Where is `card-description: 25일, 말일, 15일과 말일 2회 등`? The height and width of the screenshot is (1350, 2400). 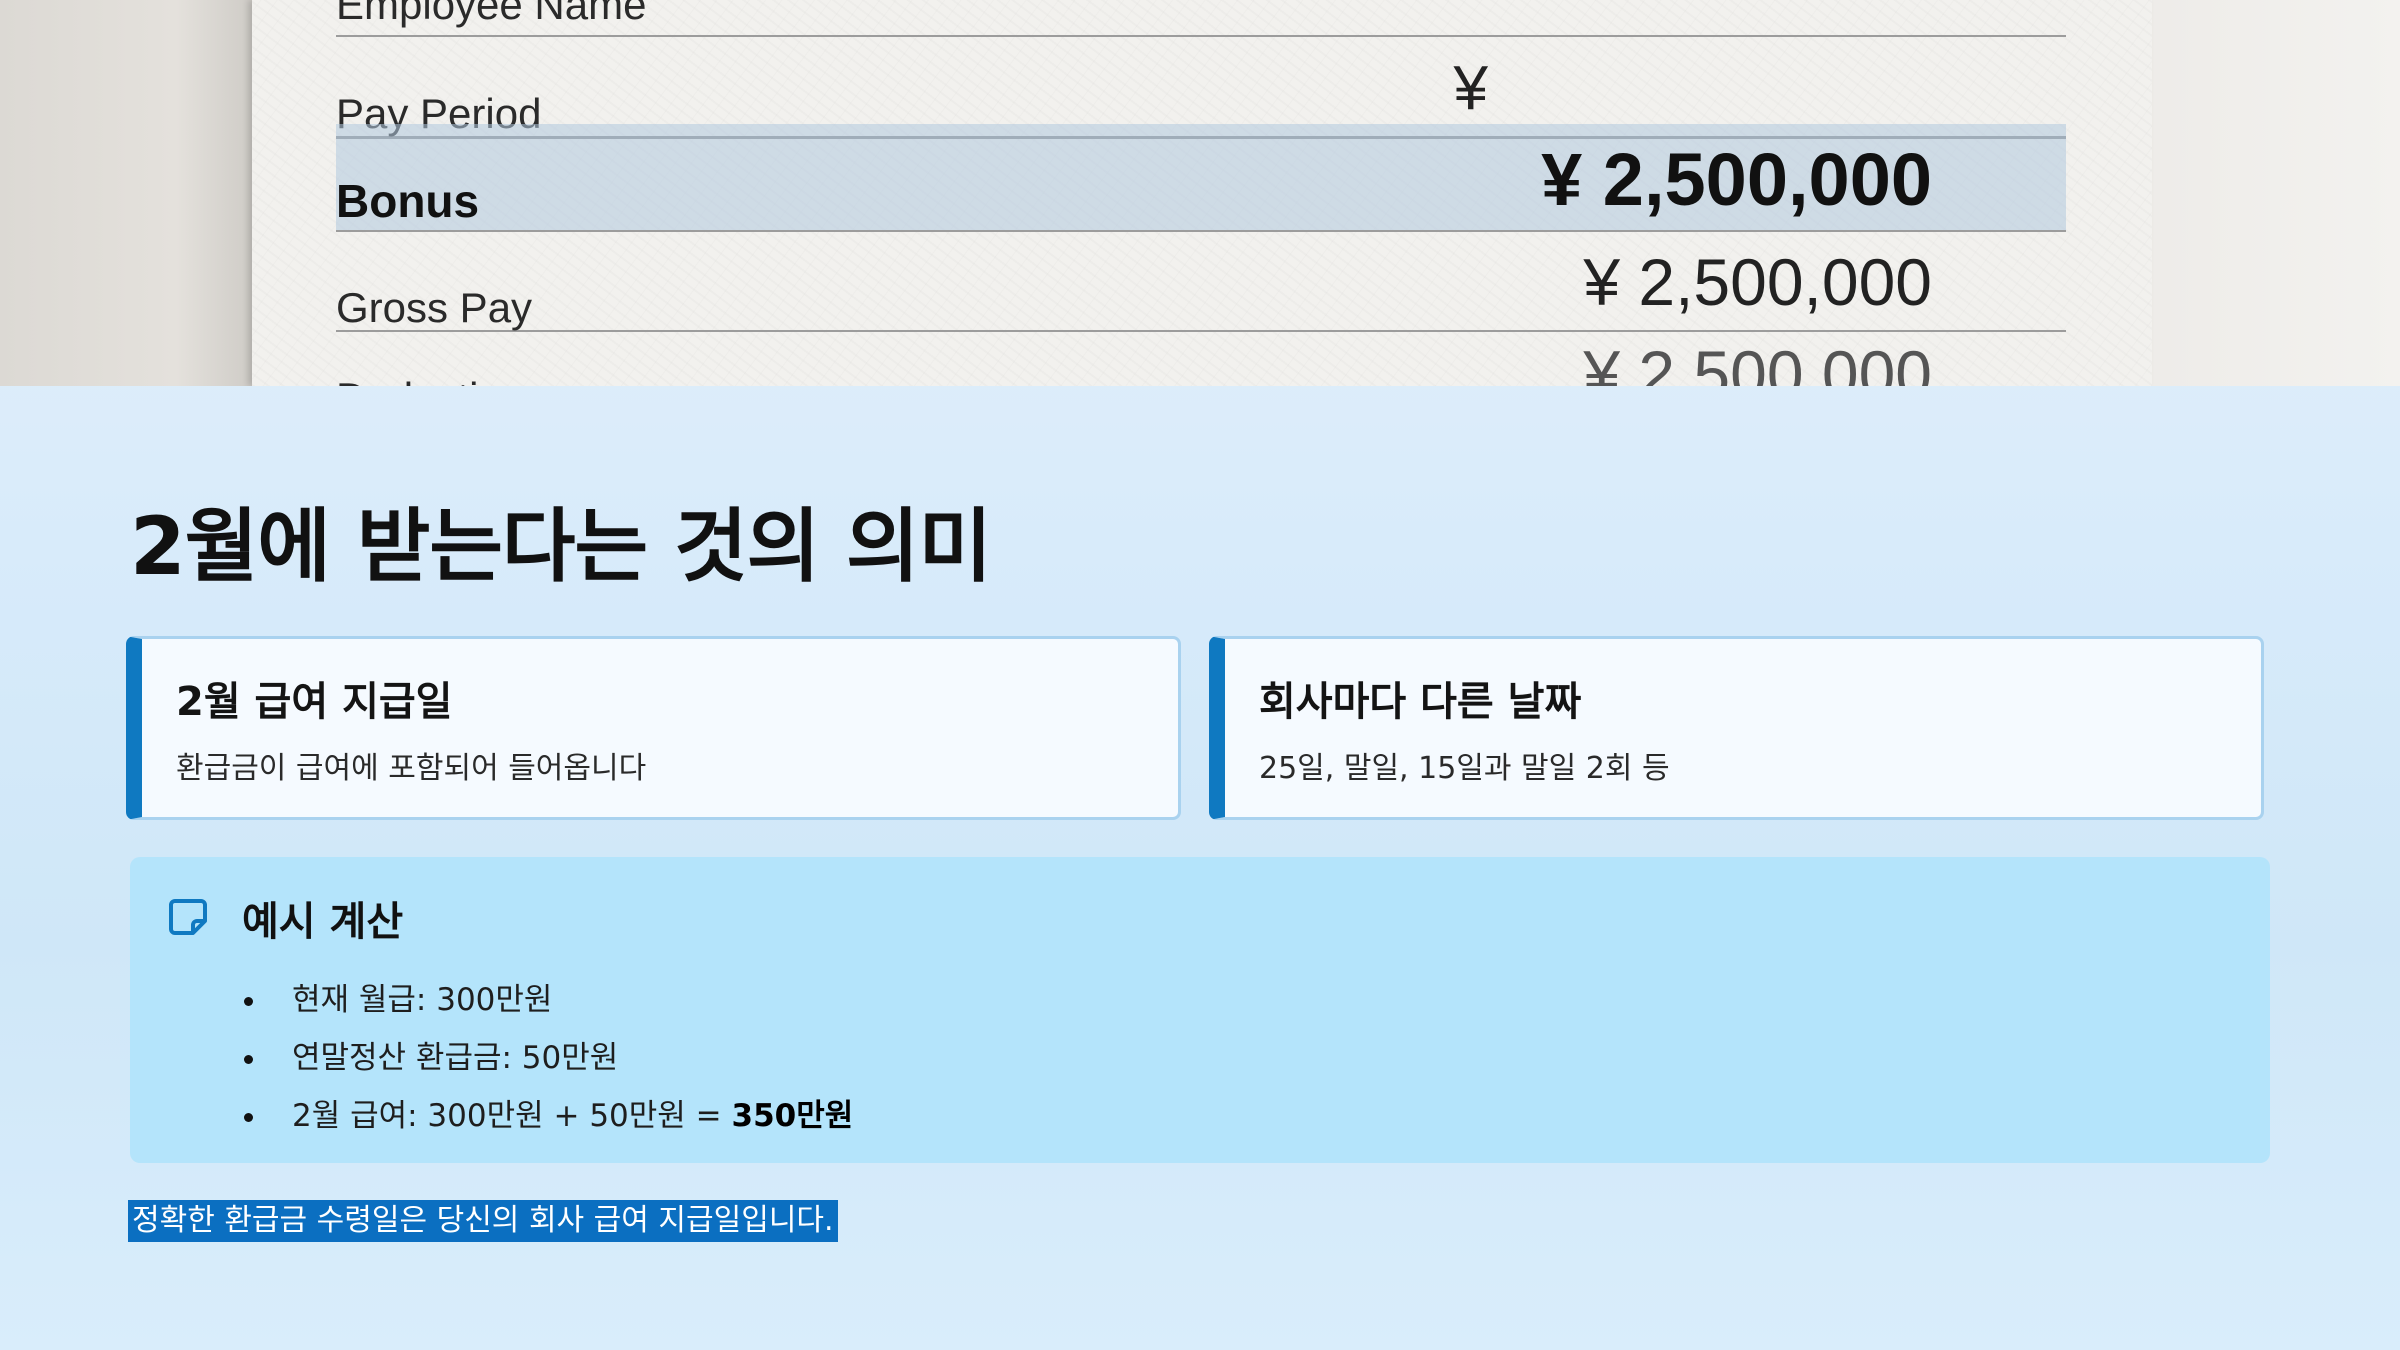 card-description: 25일, 말일, 15일과 말일 2회 등 is located at coordinates (1464, 768).